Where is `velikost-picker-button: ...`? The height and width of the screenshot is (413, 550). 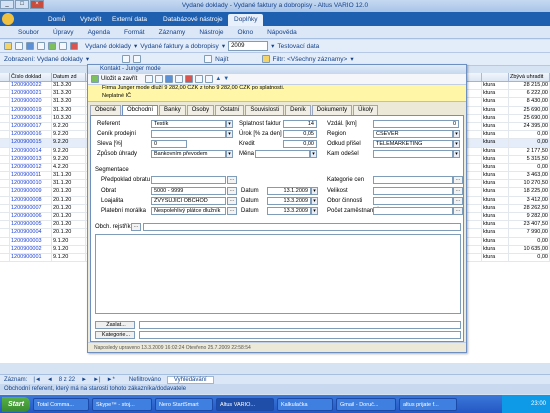 velikost-picker-button: ... is located at coordinates (458, 191).